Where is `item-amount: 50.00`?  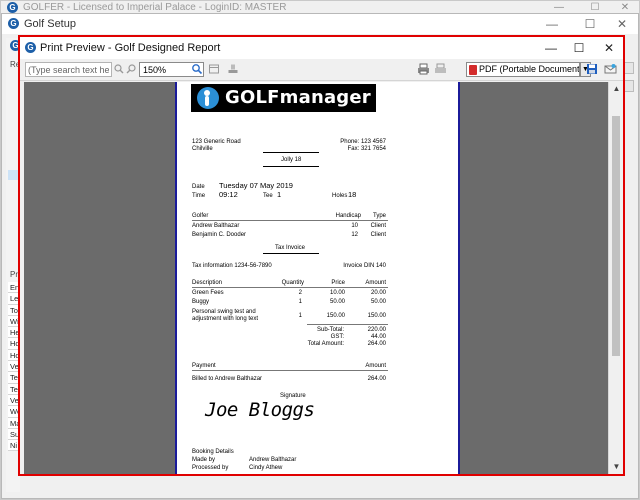
item-amount: 50.00 is located at coordinates (378, 302).